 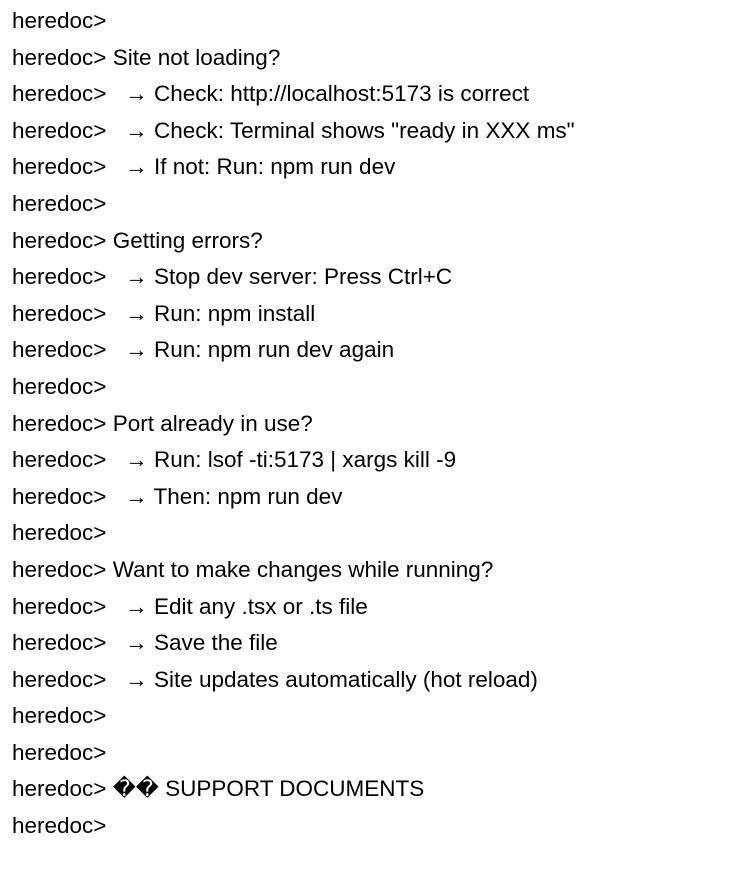 I want to click on terminal-line: heredoc> → Run: npm run dev again, so click(x=380, y=350).